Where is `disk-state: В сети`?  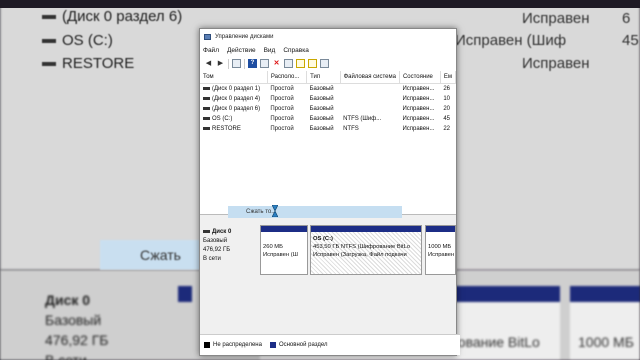
disk-state: В сети is located at coordinates (212, 259).